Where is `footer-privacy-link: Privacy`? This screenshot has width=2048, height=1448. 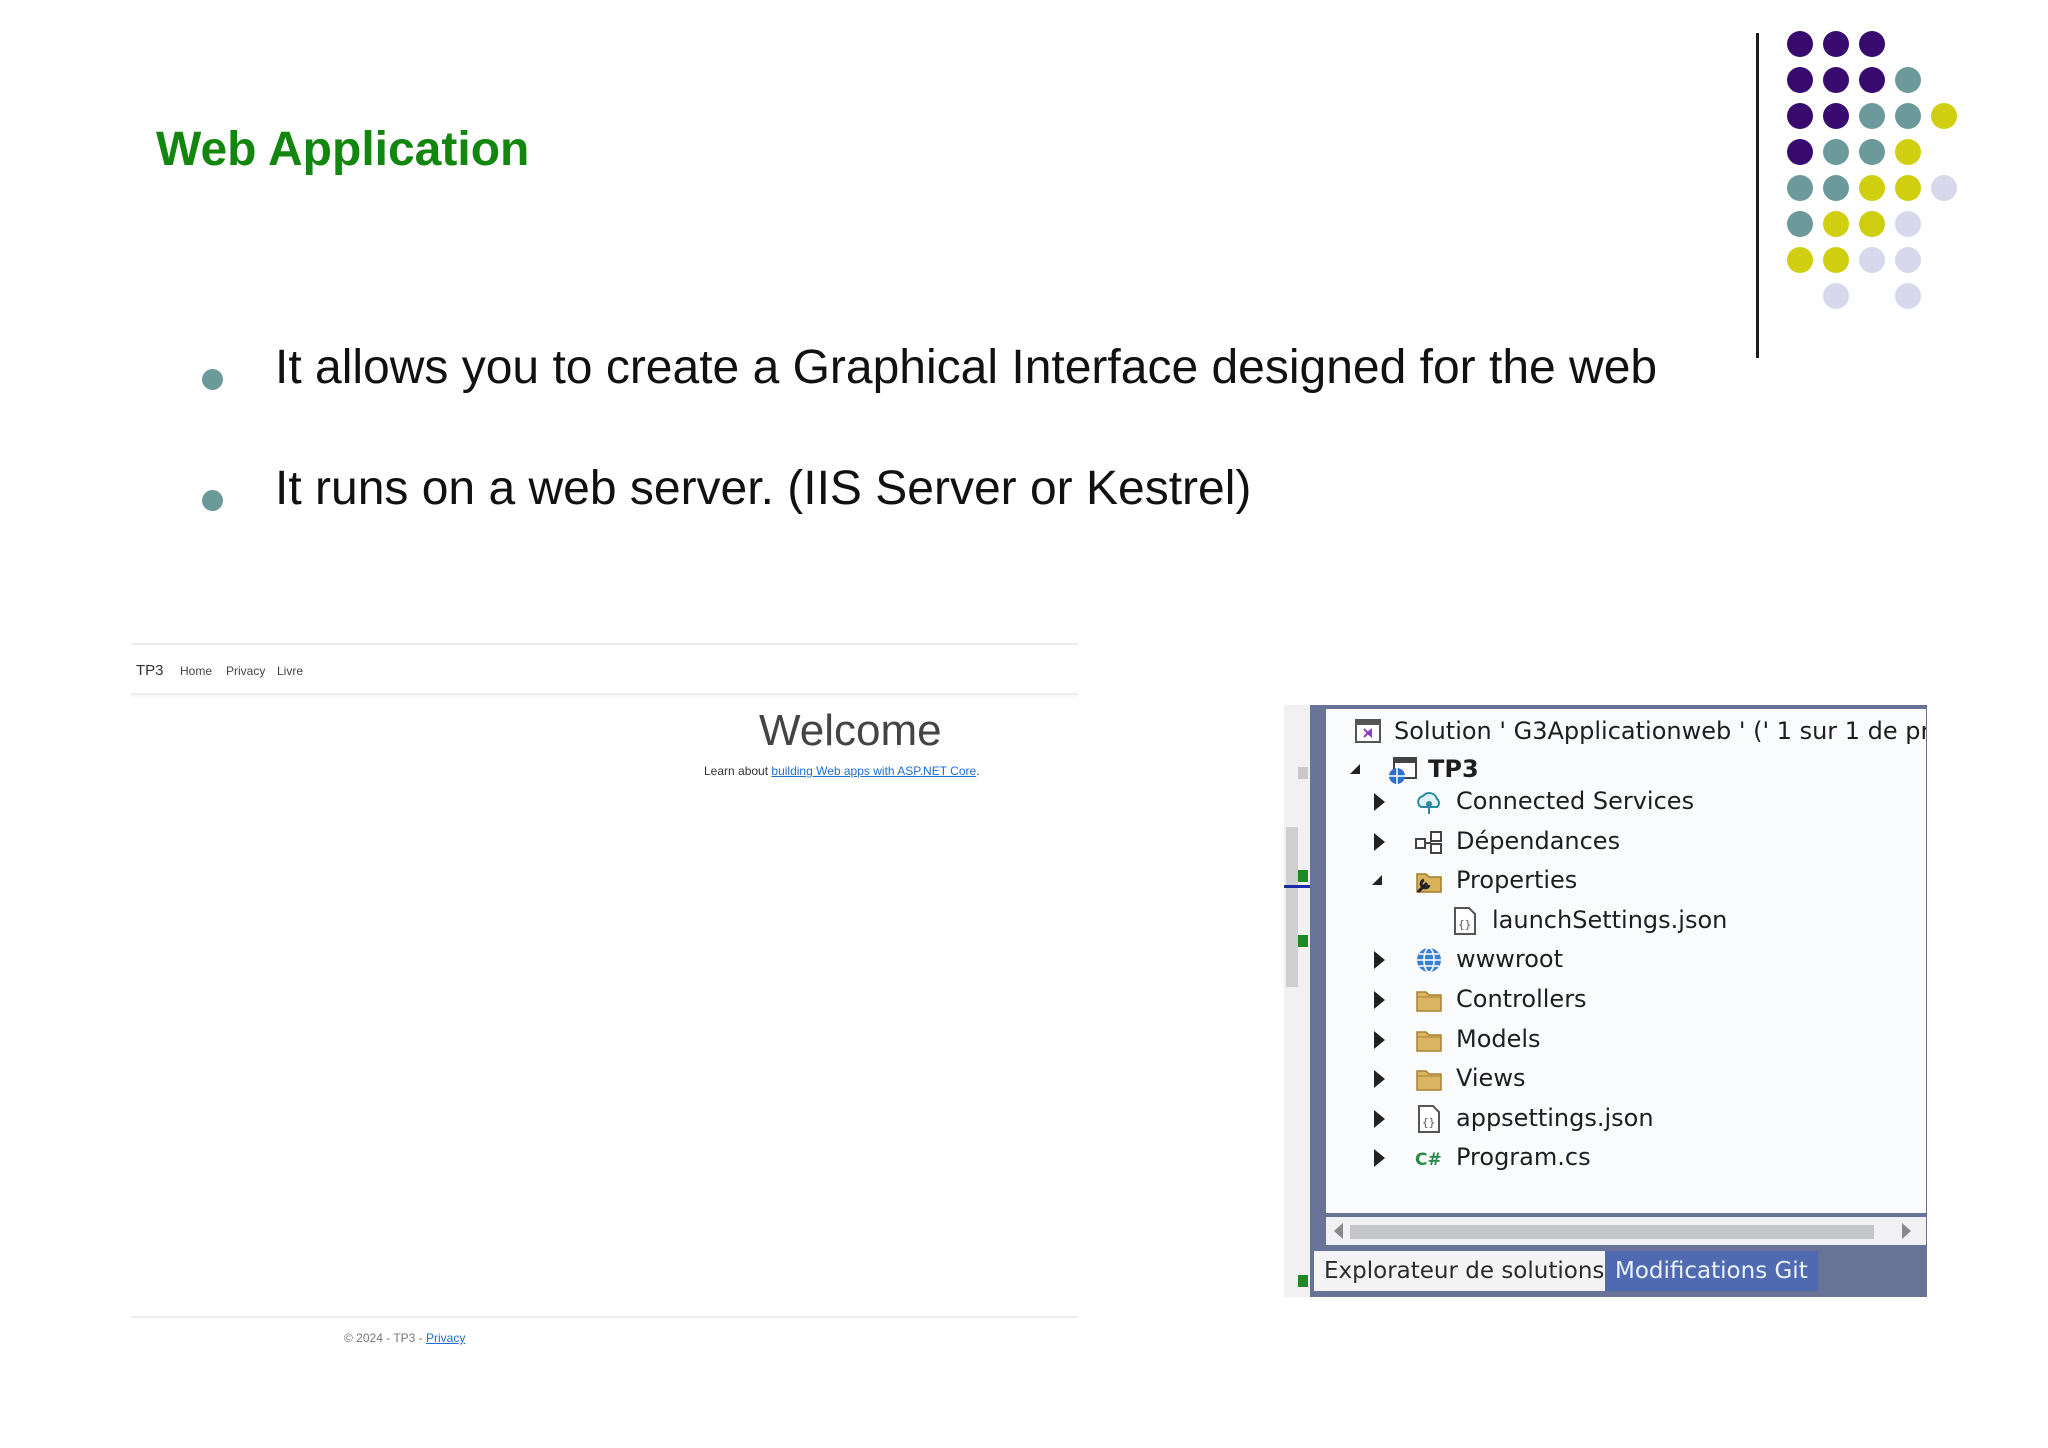 footer-privacy-link: Privacy is located at coordinates (445, 1338).